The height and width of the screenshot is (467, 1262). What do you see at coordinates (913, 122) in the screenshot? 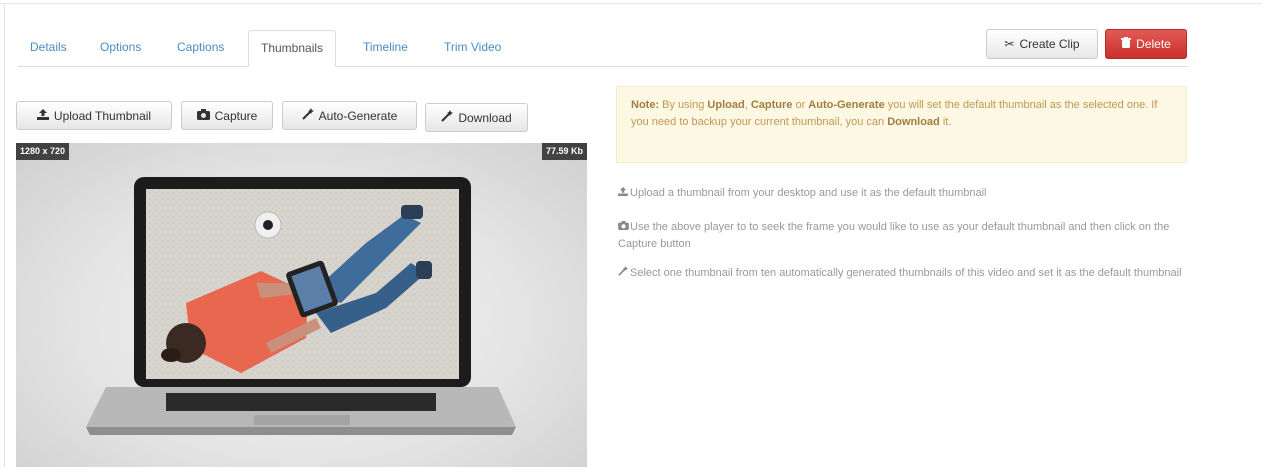
I see `note-keyword: Download` at bounding box center [913, 122].